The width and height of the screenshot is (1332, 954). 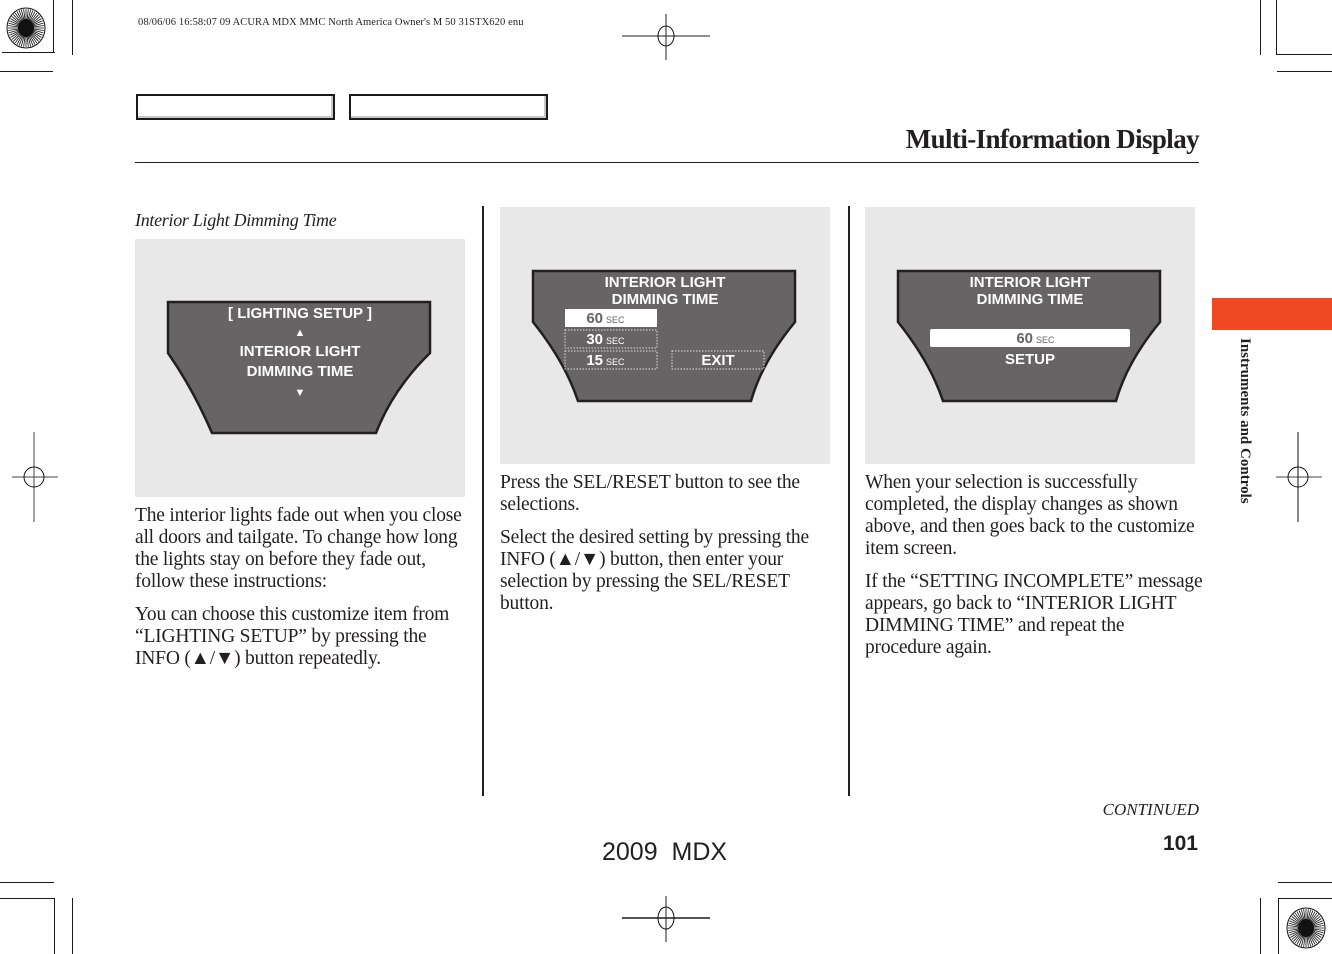 What do you see at coordinates (594, 339) in the screenshot?
I see `option-30-value: 30` at bounding box center [594, 339].